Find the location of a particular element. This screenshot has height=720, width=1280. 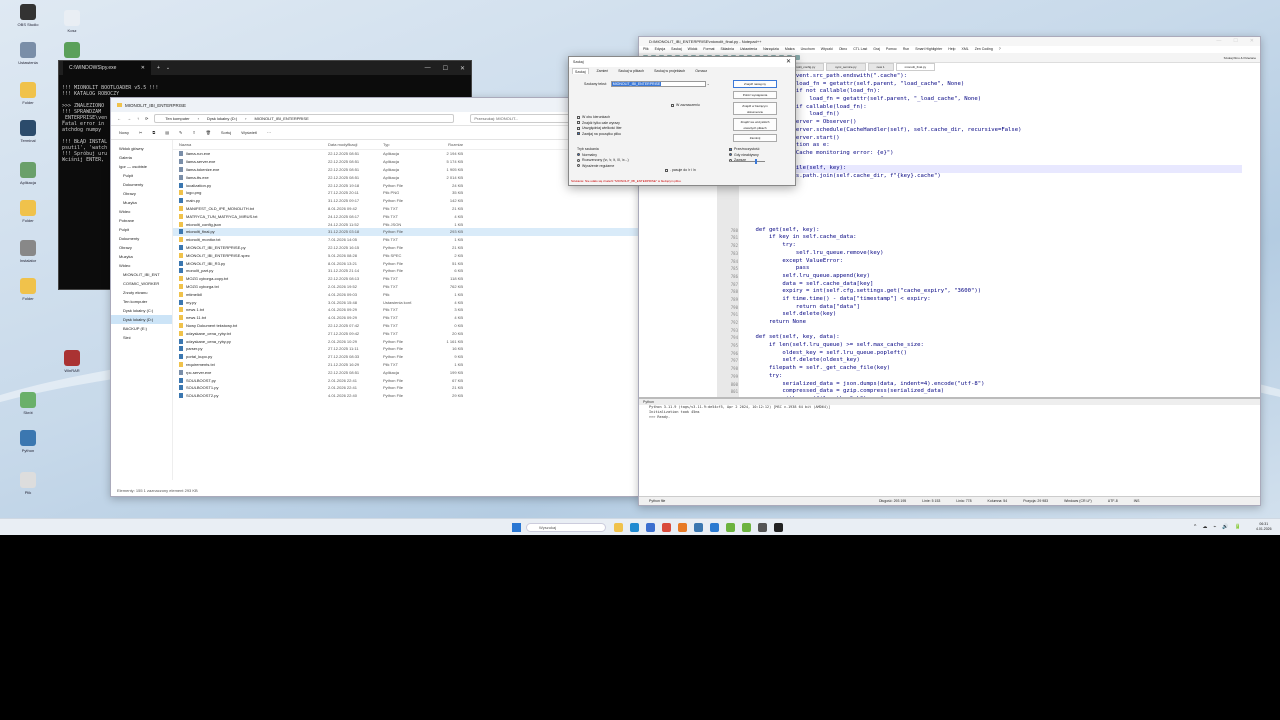

taskbar-app-store-icon is located at coordinates (650, 527).